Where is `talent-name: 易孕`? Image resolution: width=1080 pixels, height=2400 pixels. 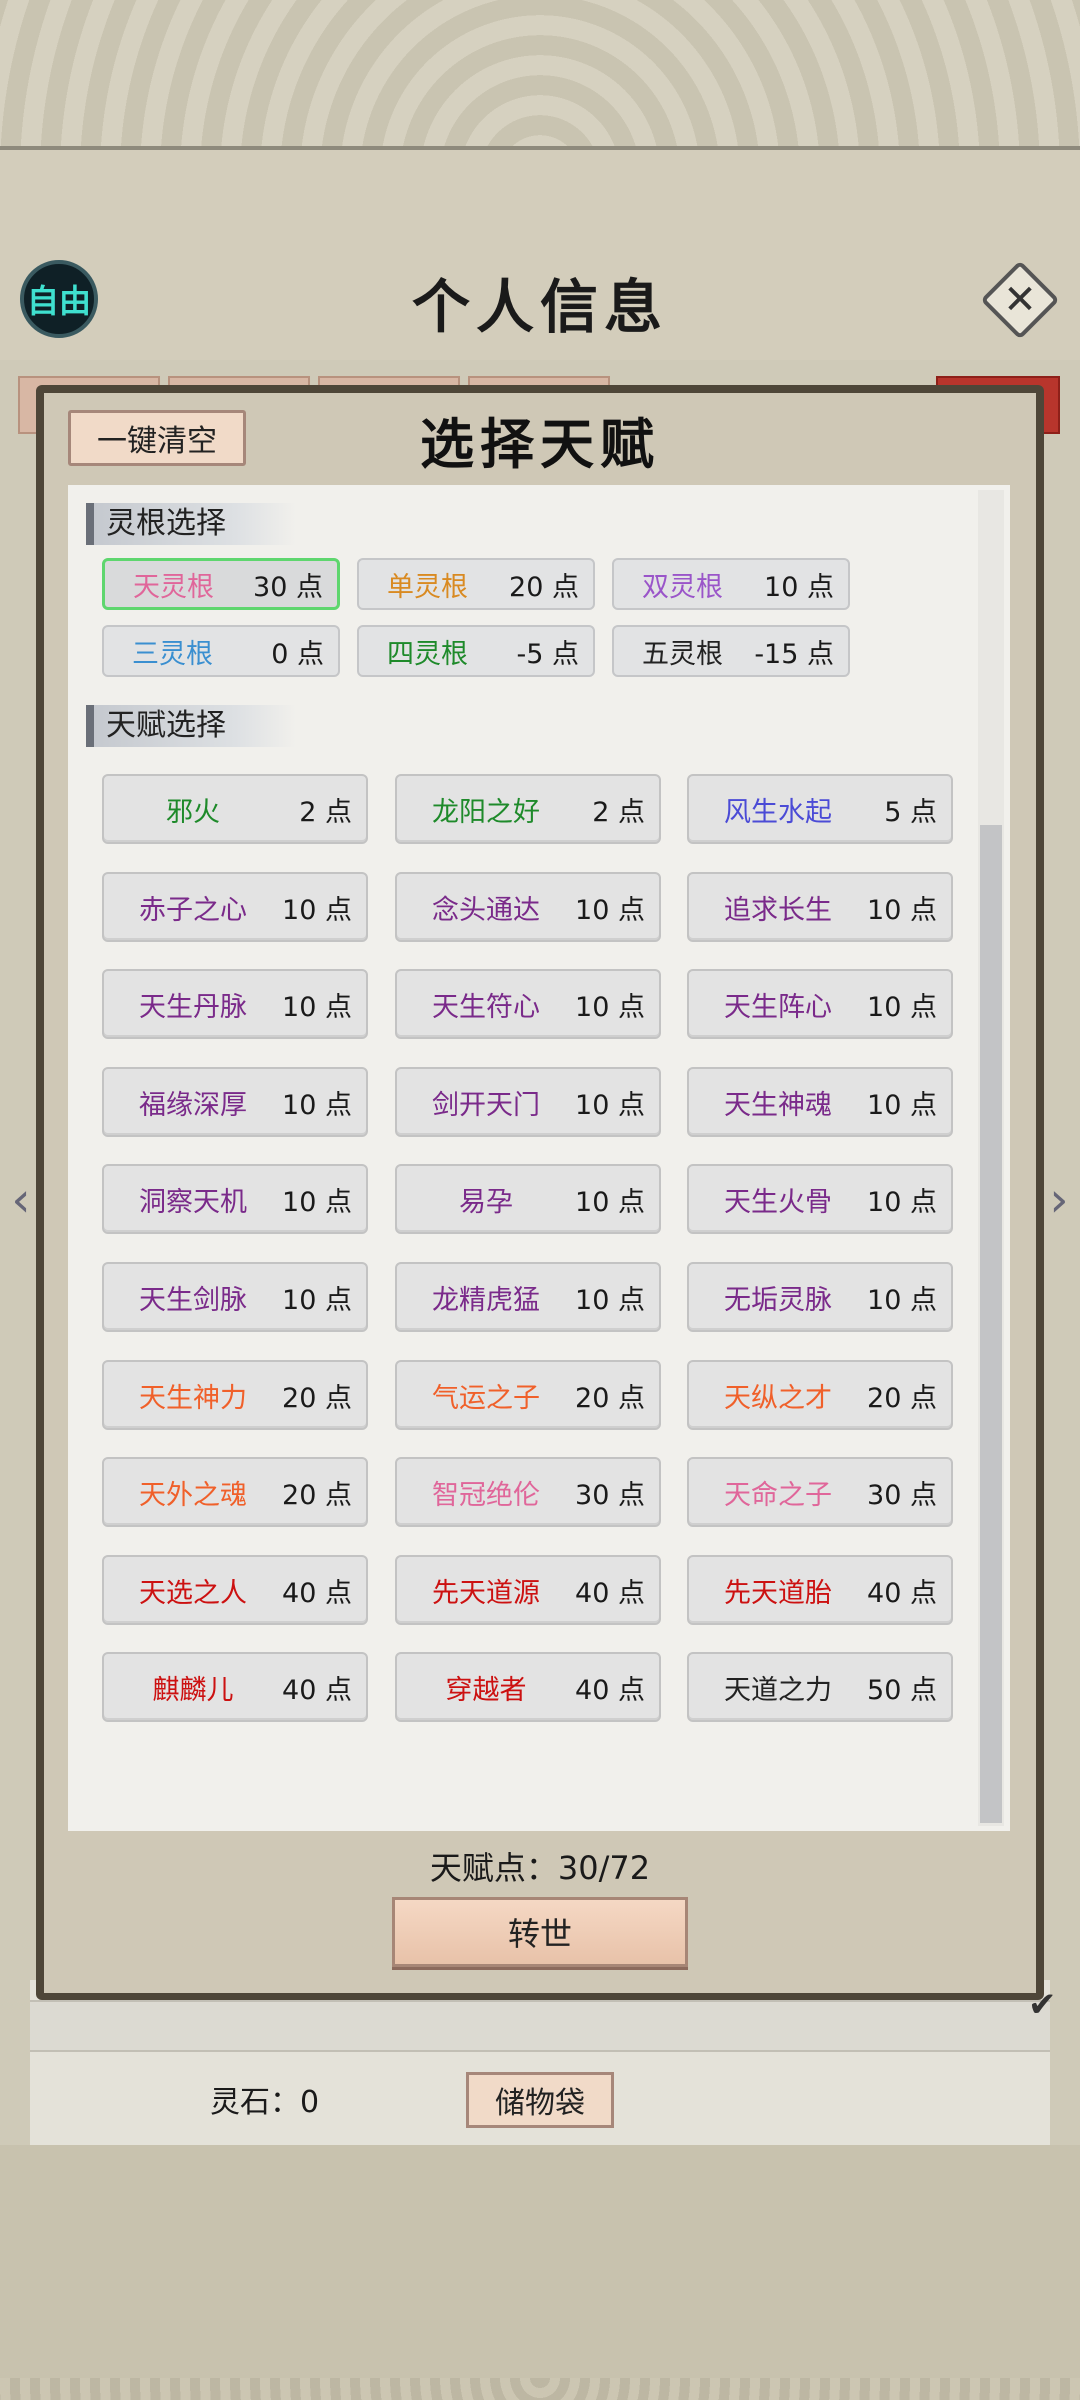 talent-name: 易孕 is located at coordinates (486, 1202).